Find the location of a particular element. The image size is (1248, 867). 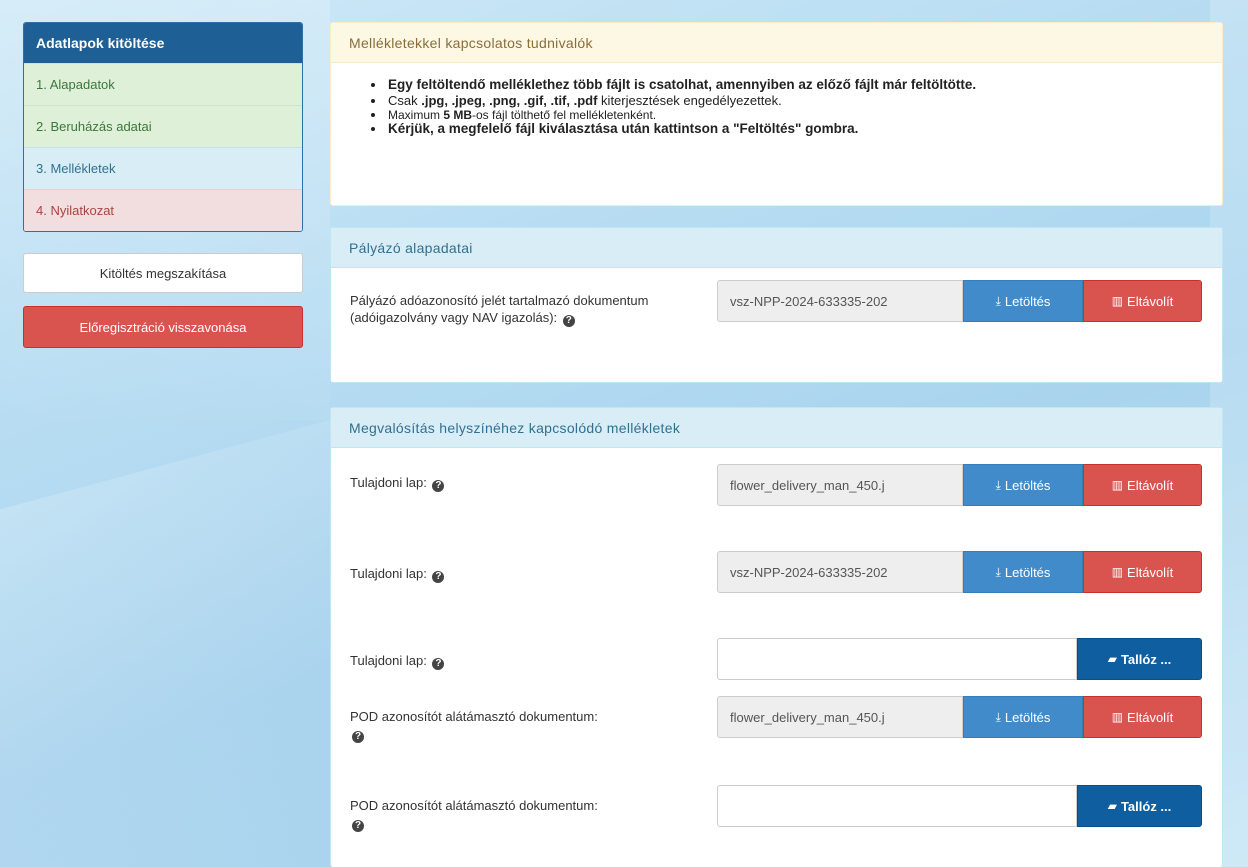

step-beruhazas: 2. Beruházás adatai is located at coordinates (163, 126).